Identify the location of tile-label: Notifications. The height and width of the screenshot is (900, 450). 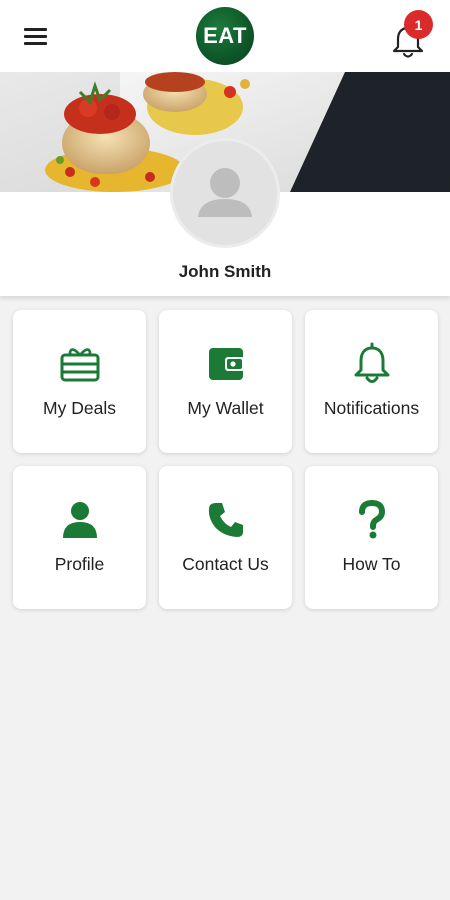
(371, 408).